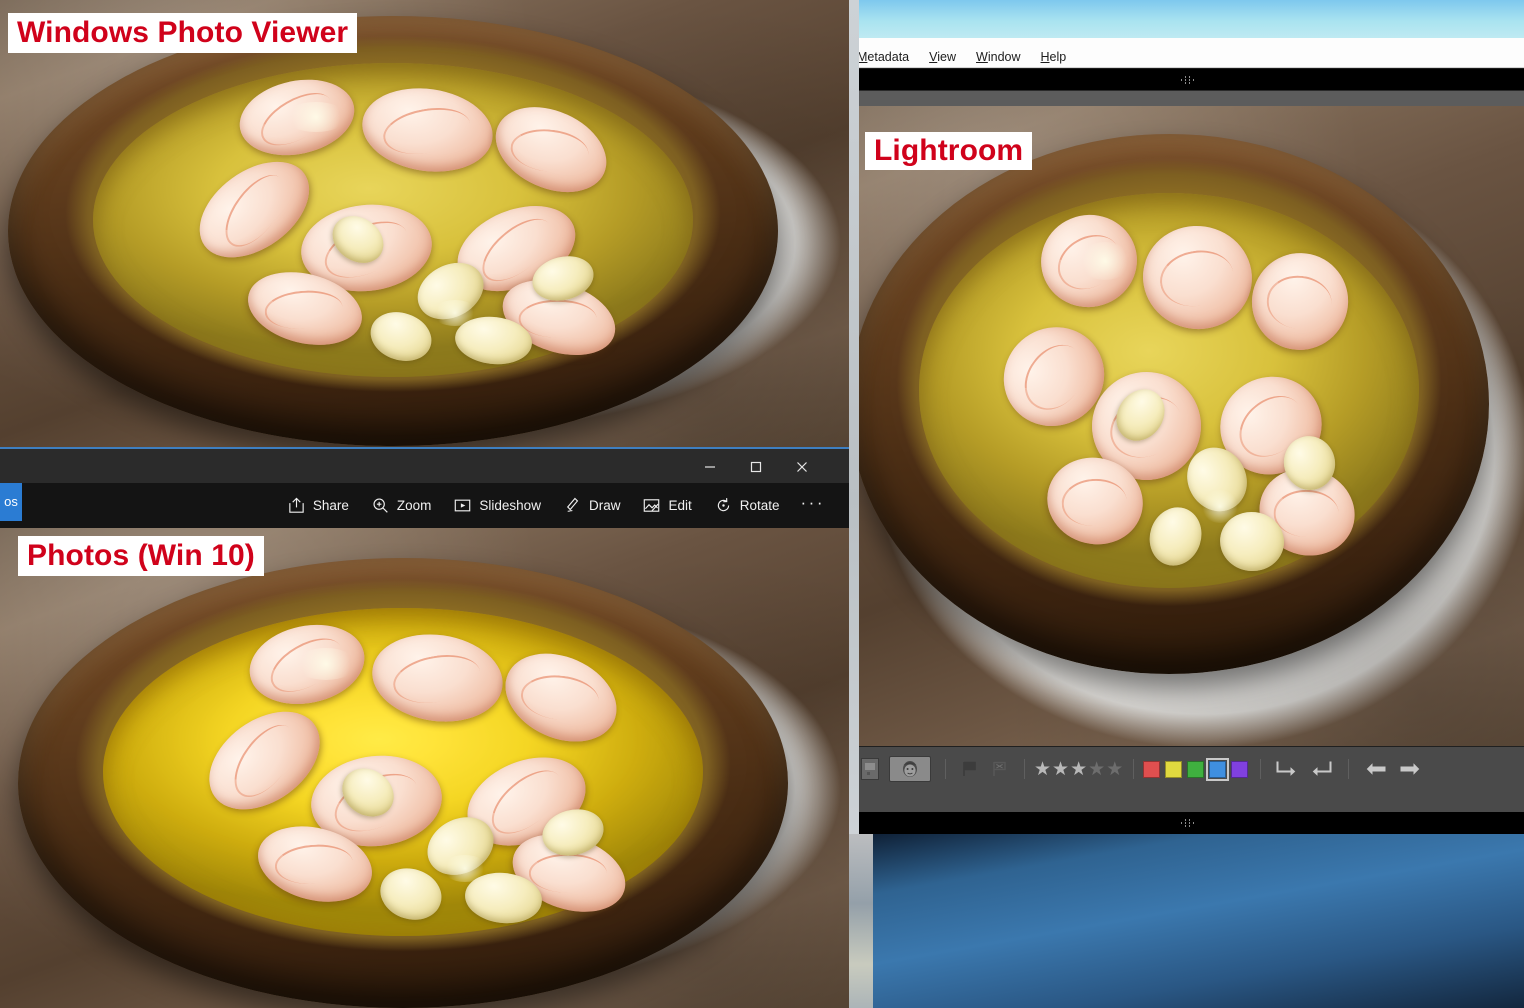  Describe the element at coordinates (1061, 769) in the screenshot. I see `star-2: ★` at that location.